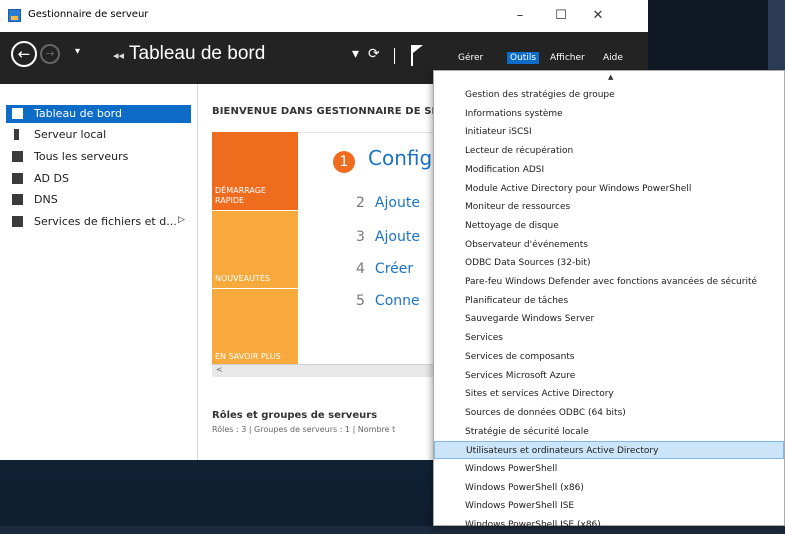 The height and width of the screenshot is (534, 785). Describe the element at coordinates (609, 319) in the screenshot. I see `menu-item: Sauvegarde Windows Server` at that location.